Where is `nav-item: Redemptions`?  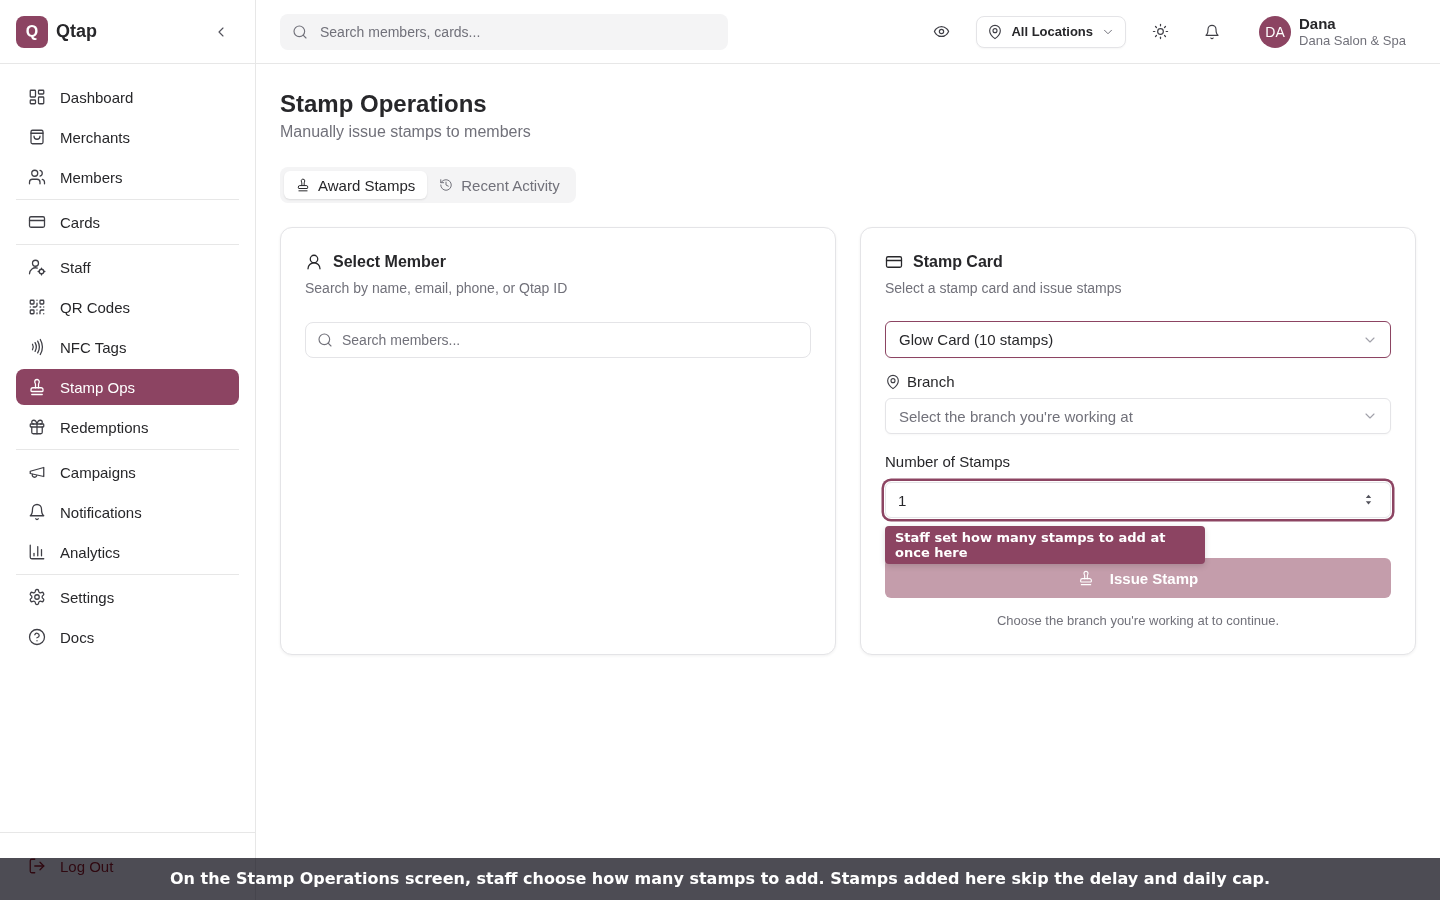
nav-item: Redemptions is located at coordinates (127, 427).